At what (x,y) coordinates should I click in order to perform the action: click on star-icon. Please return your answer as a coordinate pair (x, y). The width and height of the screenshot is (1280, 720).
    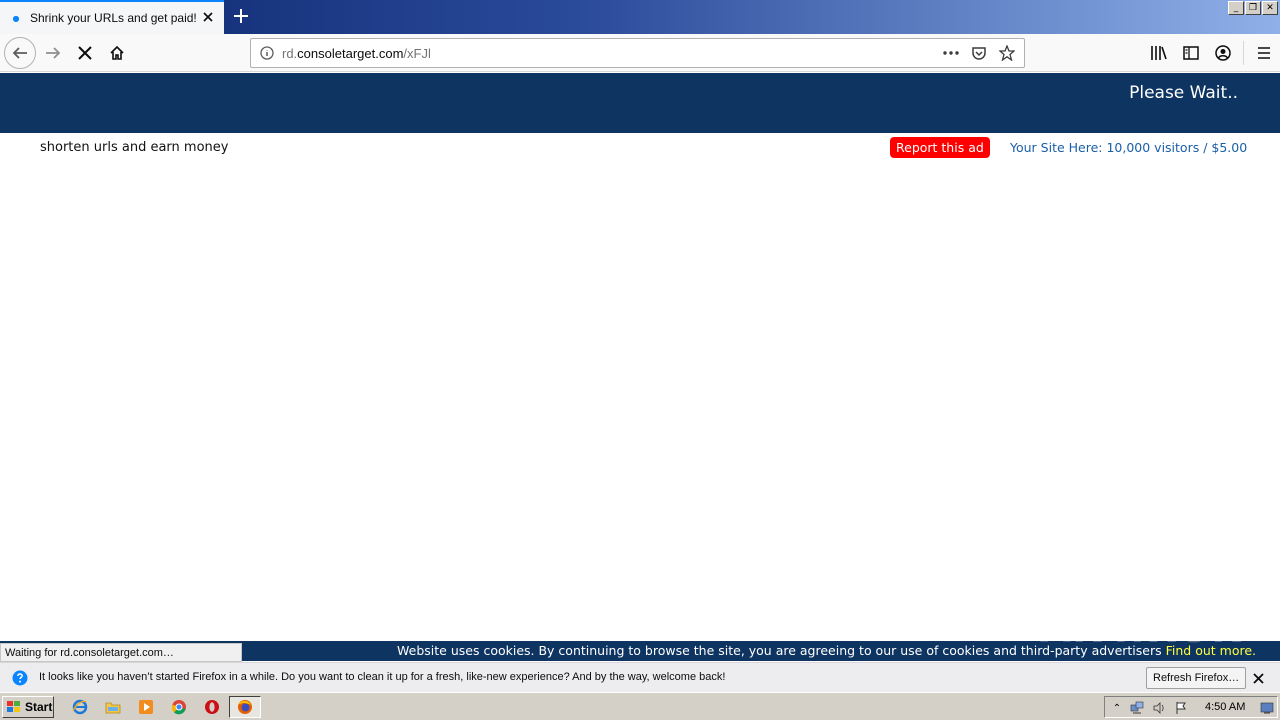
    Looking at the image, I should click on (1007, 53).